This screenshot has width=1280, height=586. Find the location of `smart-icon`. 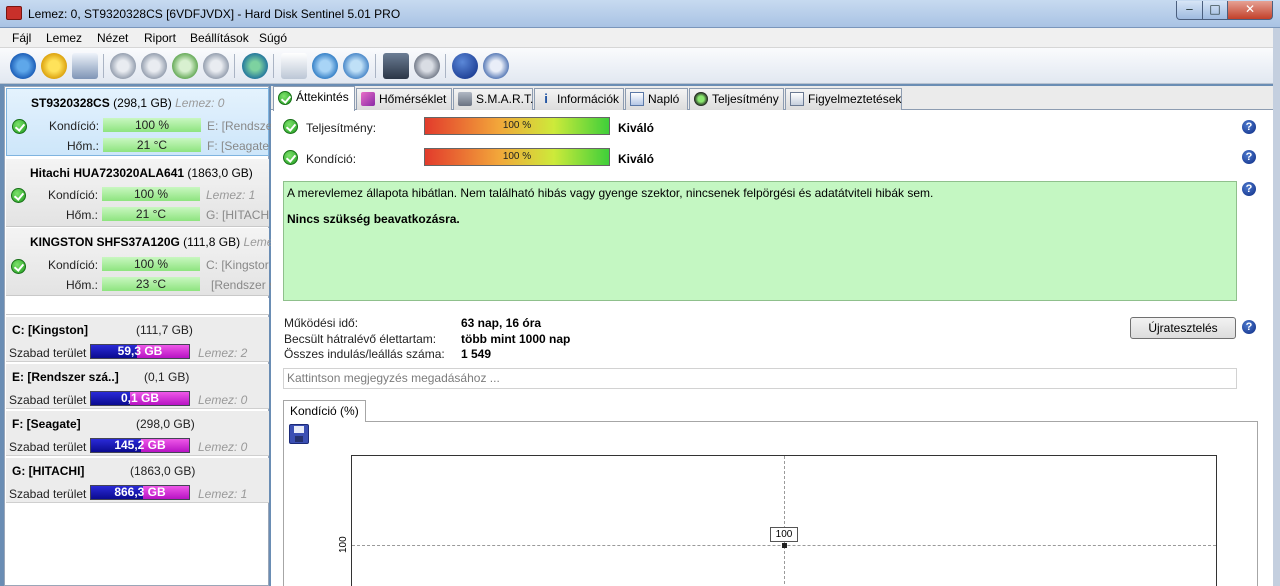

smart-icon is located at coordinates (465, 99).